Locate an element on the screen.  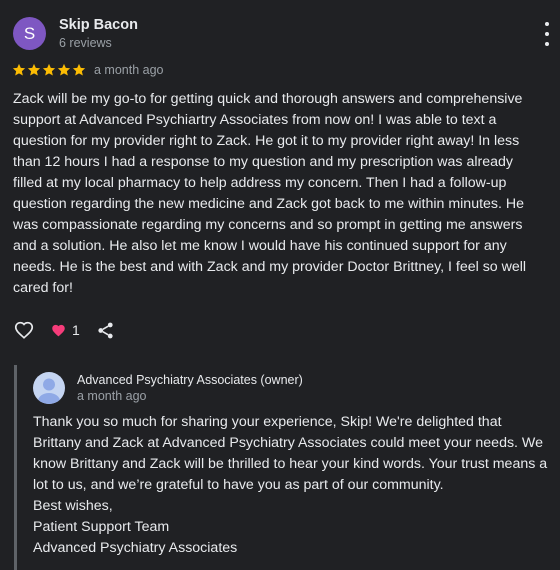
review-header: S Skip Bacon 6 reviews is located at coordinates (286, 34).